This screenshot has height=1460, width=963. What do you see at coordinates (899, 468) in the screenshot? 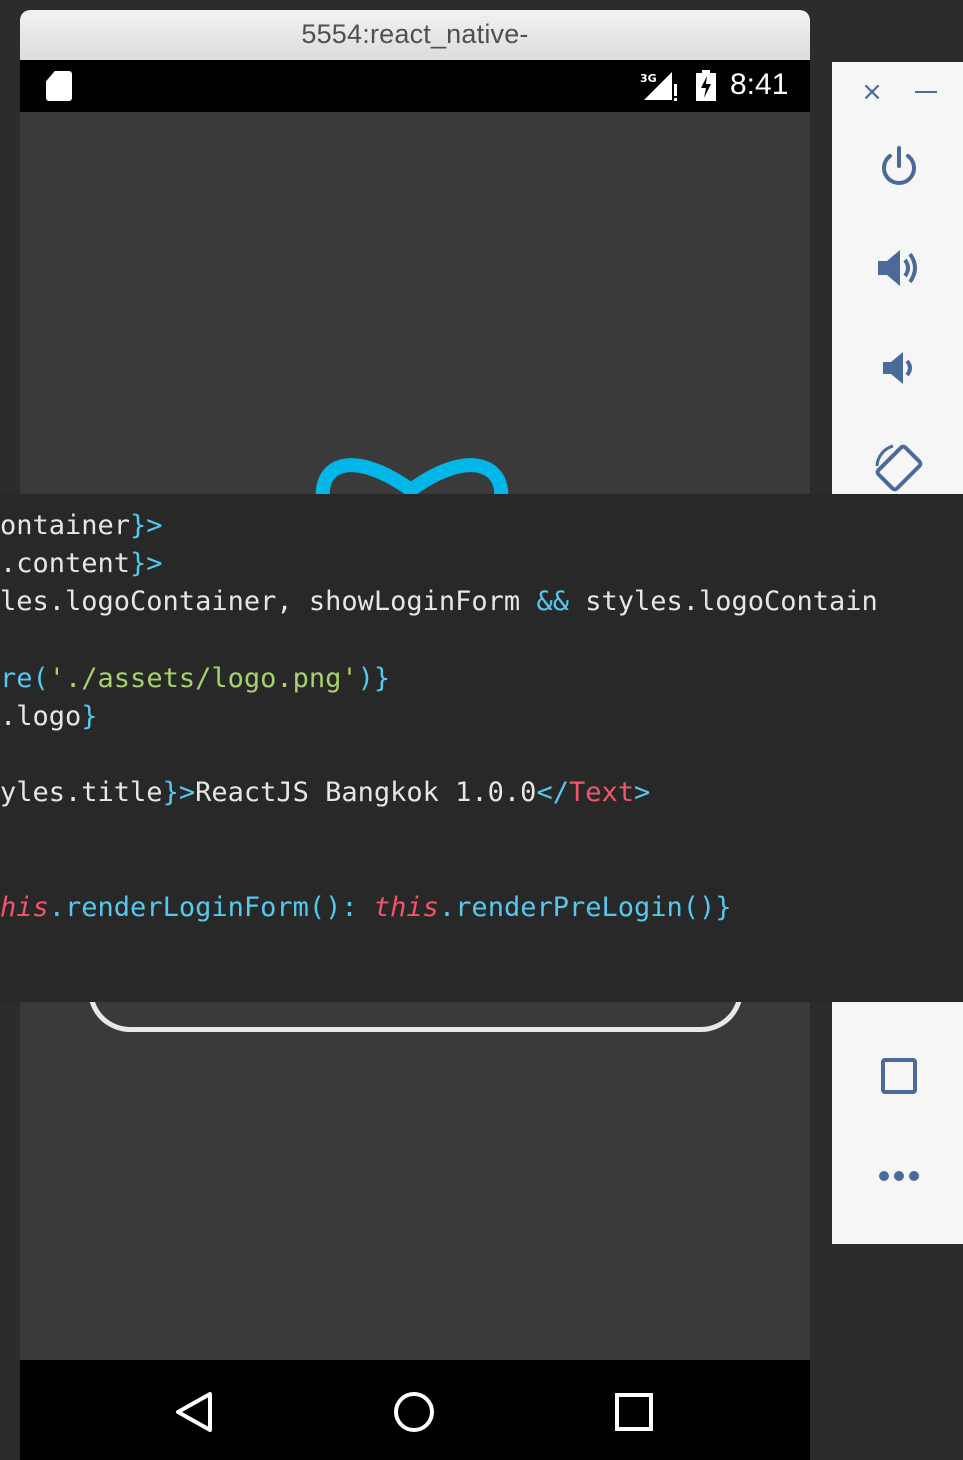
I see `rotate-icon` at bounding box center [899, 468].